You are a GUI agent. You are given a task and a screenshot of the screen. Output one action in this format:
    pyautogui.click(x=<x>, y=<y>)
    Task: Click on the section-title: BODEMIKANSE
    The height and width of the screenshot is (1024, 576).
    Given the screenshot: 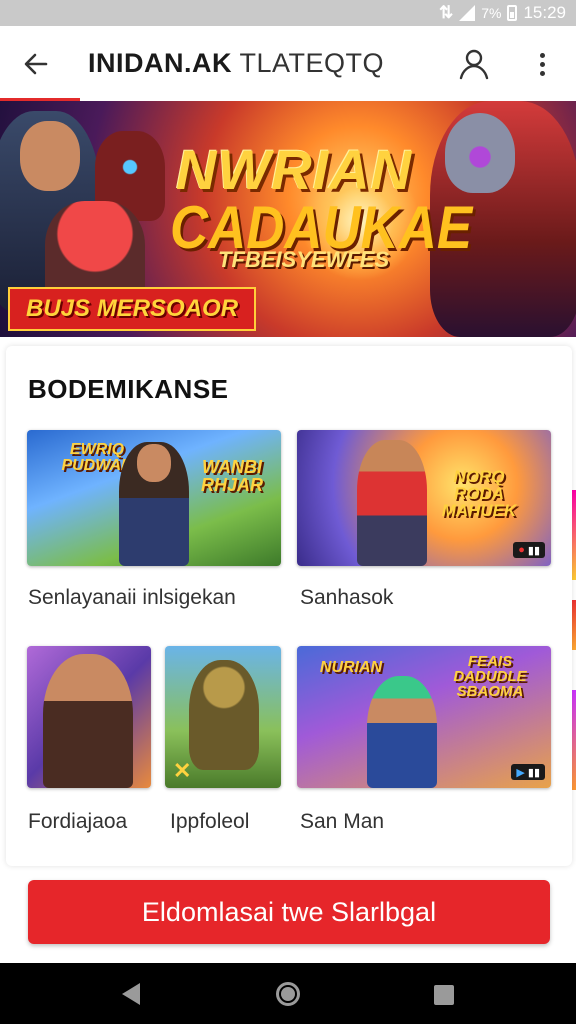 What is the action you would take?
    pyautogui.click(x=128, y=389)
    